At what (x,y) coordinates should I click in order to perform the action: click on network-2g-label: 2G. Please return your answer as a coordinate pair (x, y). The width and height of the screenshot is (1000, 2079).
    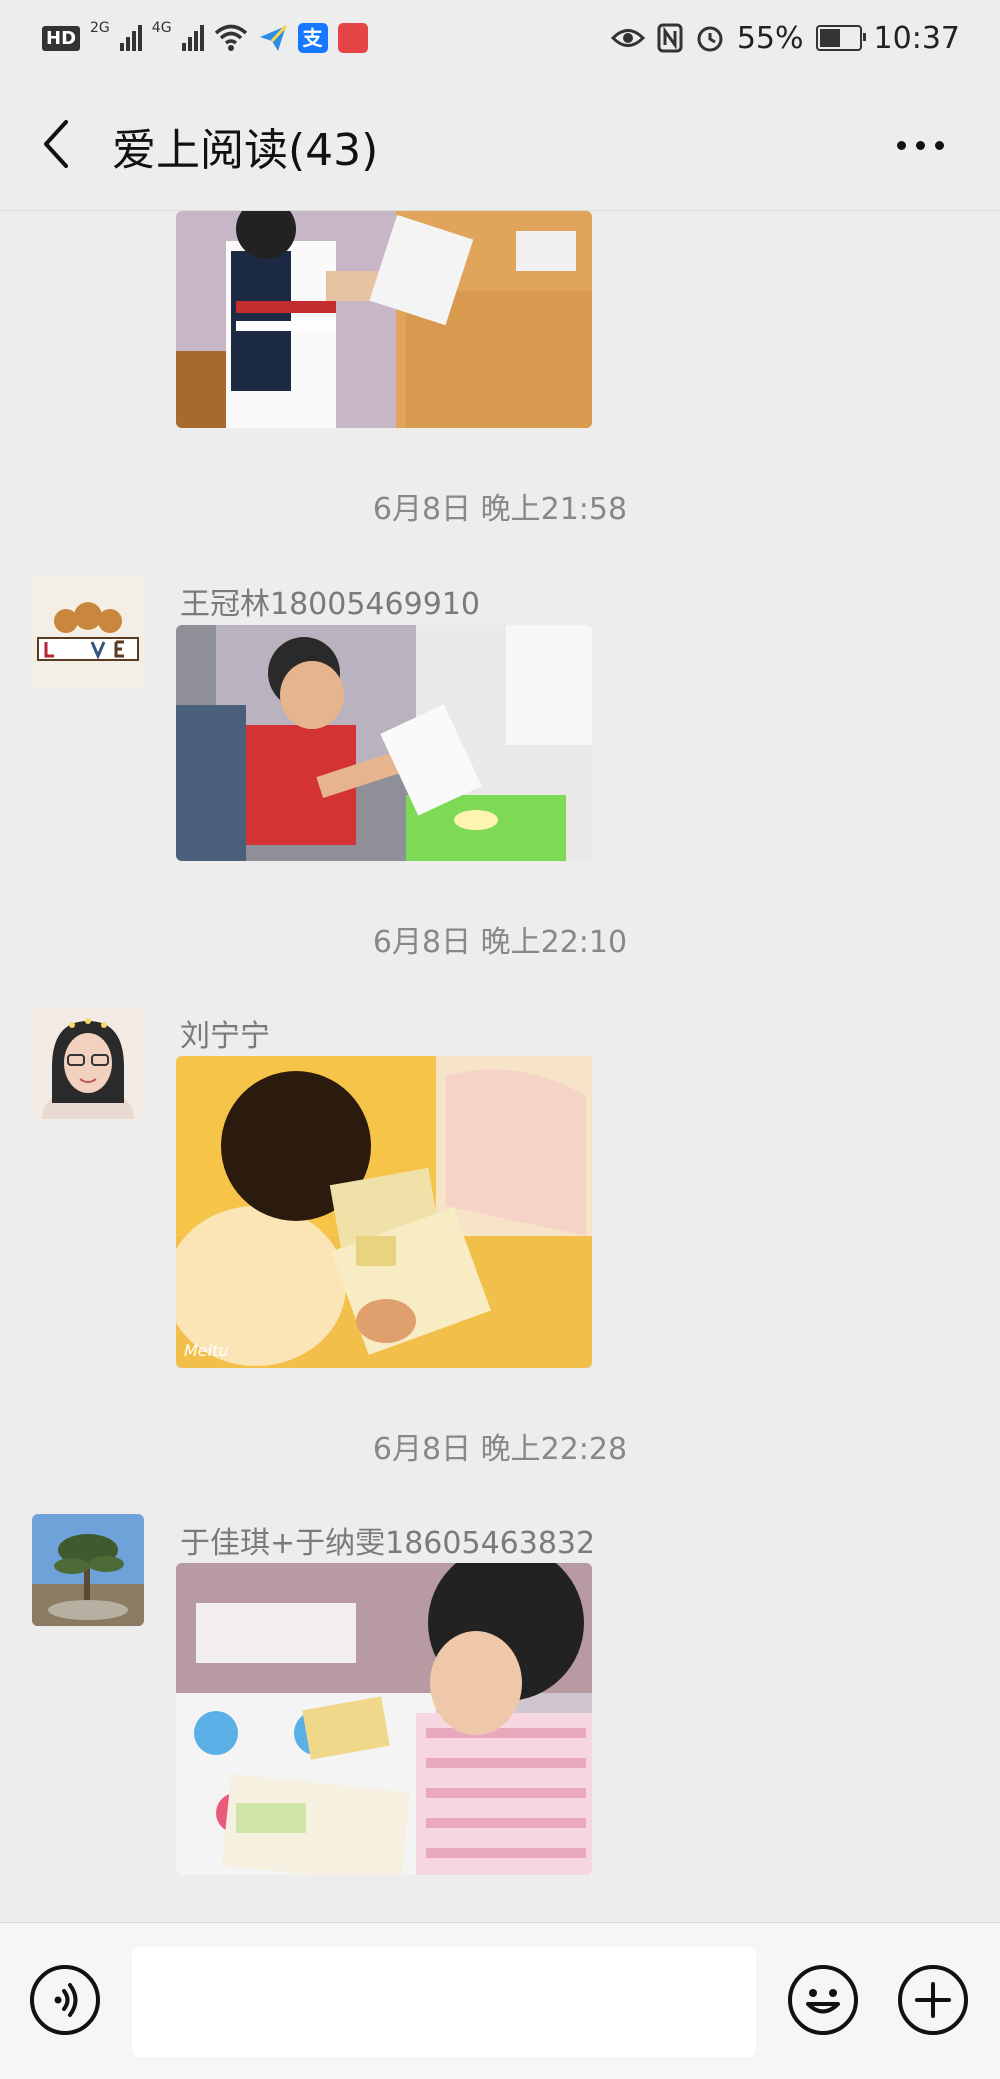
    Looking at the image, I should click on (100, 28).